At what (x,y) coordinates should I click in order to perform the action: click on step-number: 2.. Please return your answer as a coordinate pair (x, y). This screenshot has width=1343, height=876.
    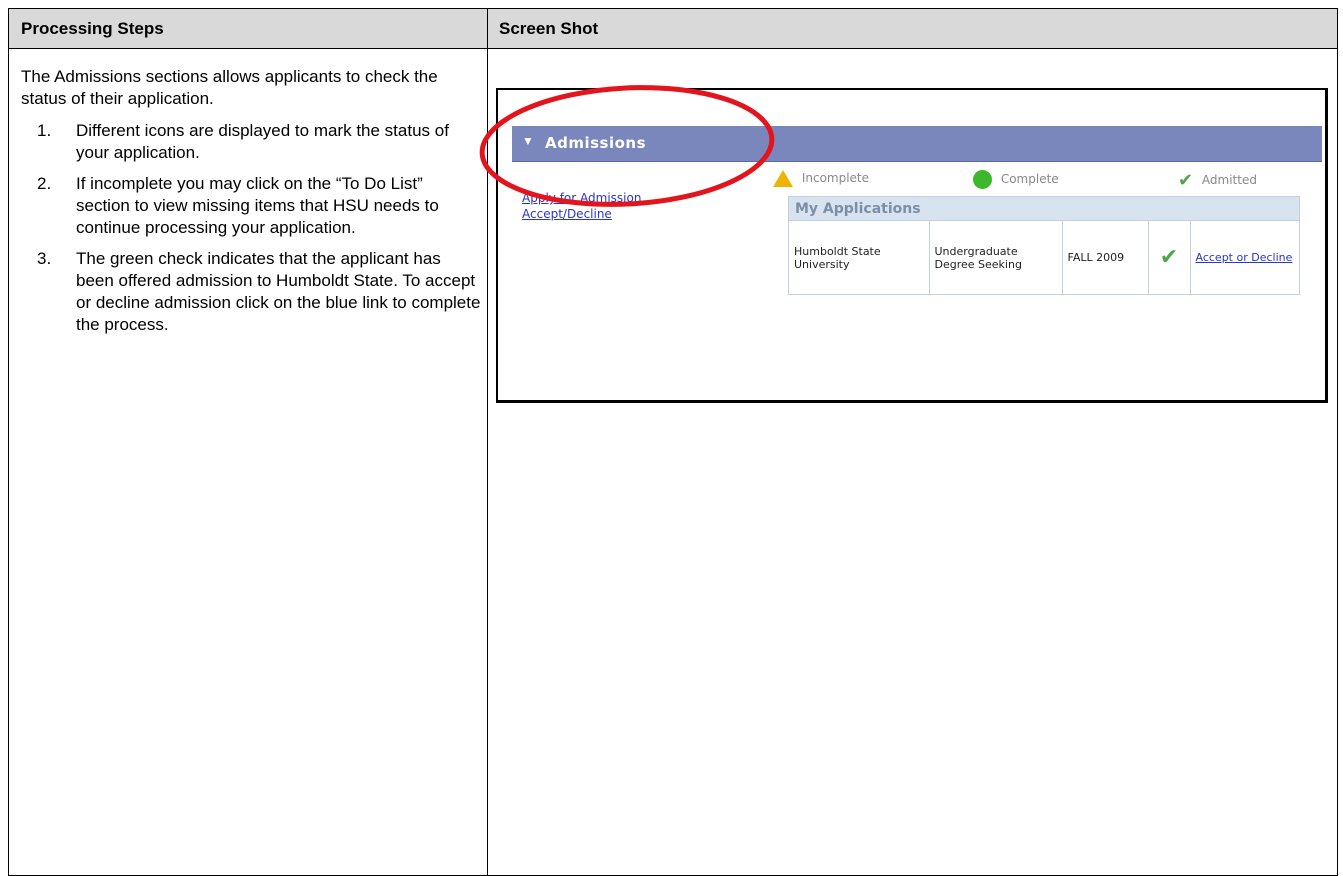
    Looking at the image, I should click on (44, 183).